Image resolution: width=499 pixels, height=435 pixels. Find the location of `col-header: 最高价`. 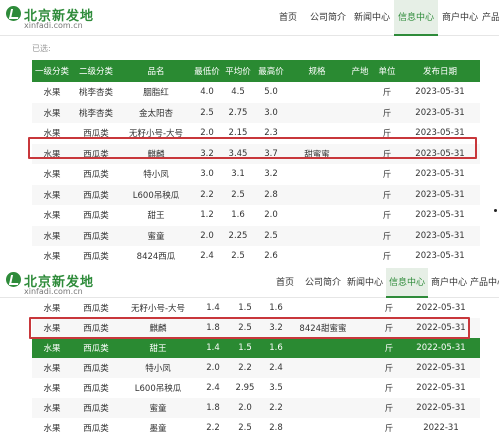

col-header: 最高价 is located at coordinates (271, 71).